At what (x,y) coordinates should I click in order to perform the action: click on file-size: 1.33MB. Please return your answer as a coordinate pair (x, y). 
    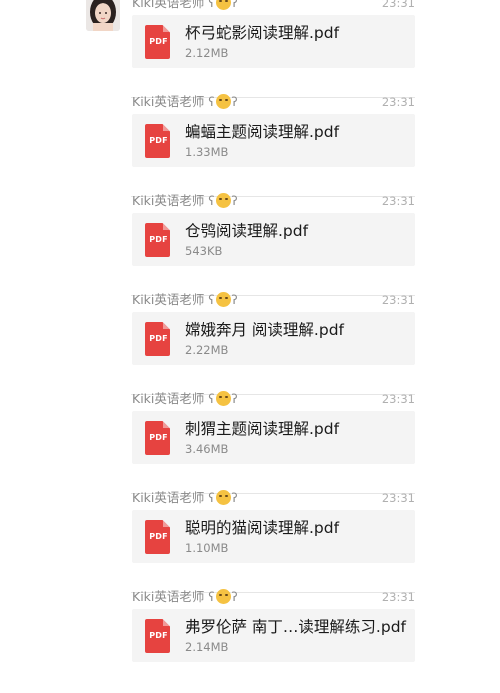
    Looking at the image, I should click on (207, 152).